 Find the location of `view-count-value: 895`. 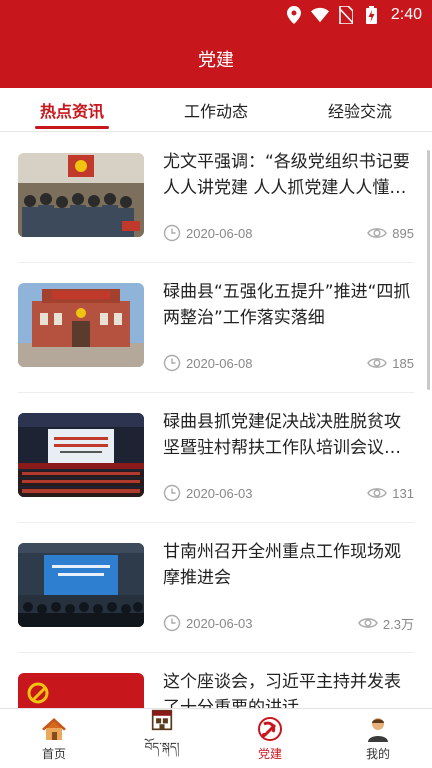

view-count-value: 895 is located at coordinates (403, 233).